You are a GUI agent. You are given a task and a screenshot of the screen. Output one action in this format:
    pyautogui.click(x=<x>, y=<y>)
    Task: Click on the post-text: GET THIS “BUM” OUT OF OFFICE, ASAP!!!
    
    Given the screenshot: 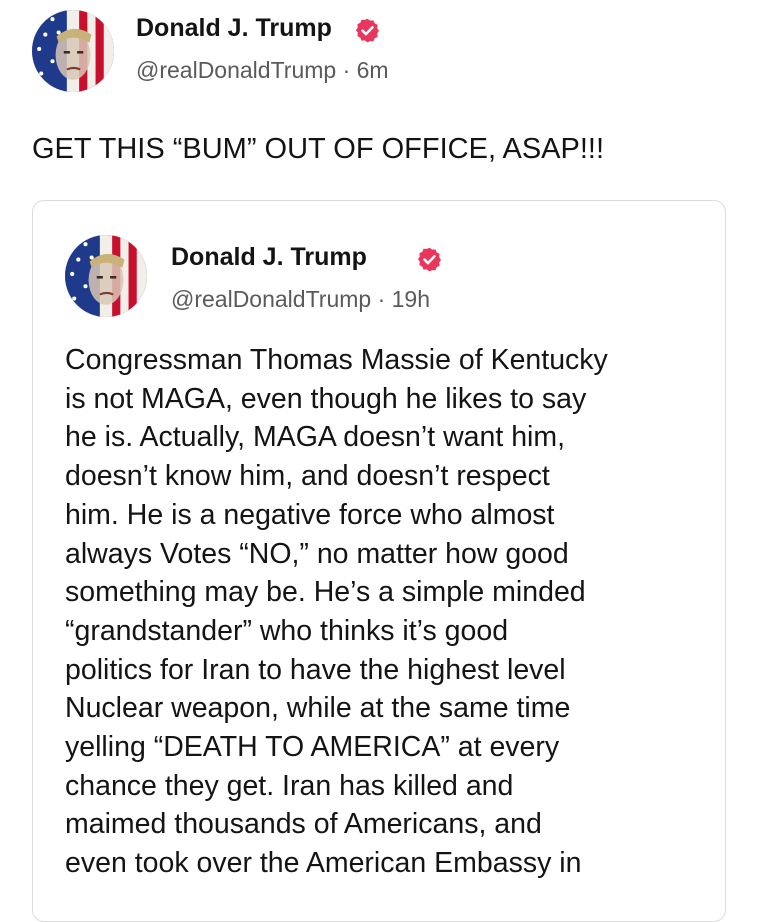 What is the action you would take?
    pyautogui.click(x=318, y=149)
    